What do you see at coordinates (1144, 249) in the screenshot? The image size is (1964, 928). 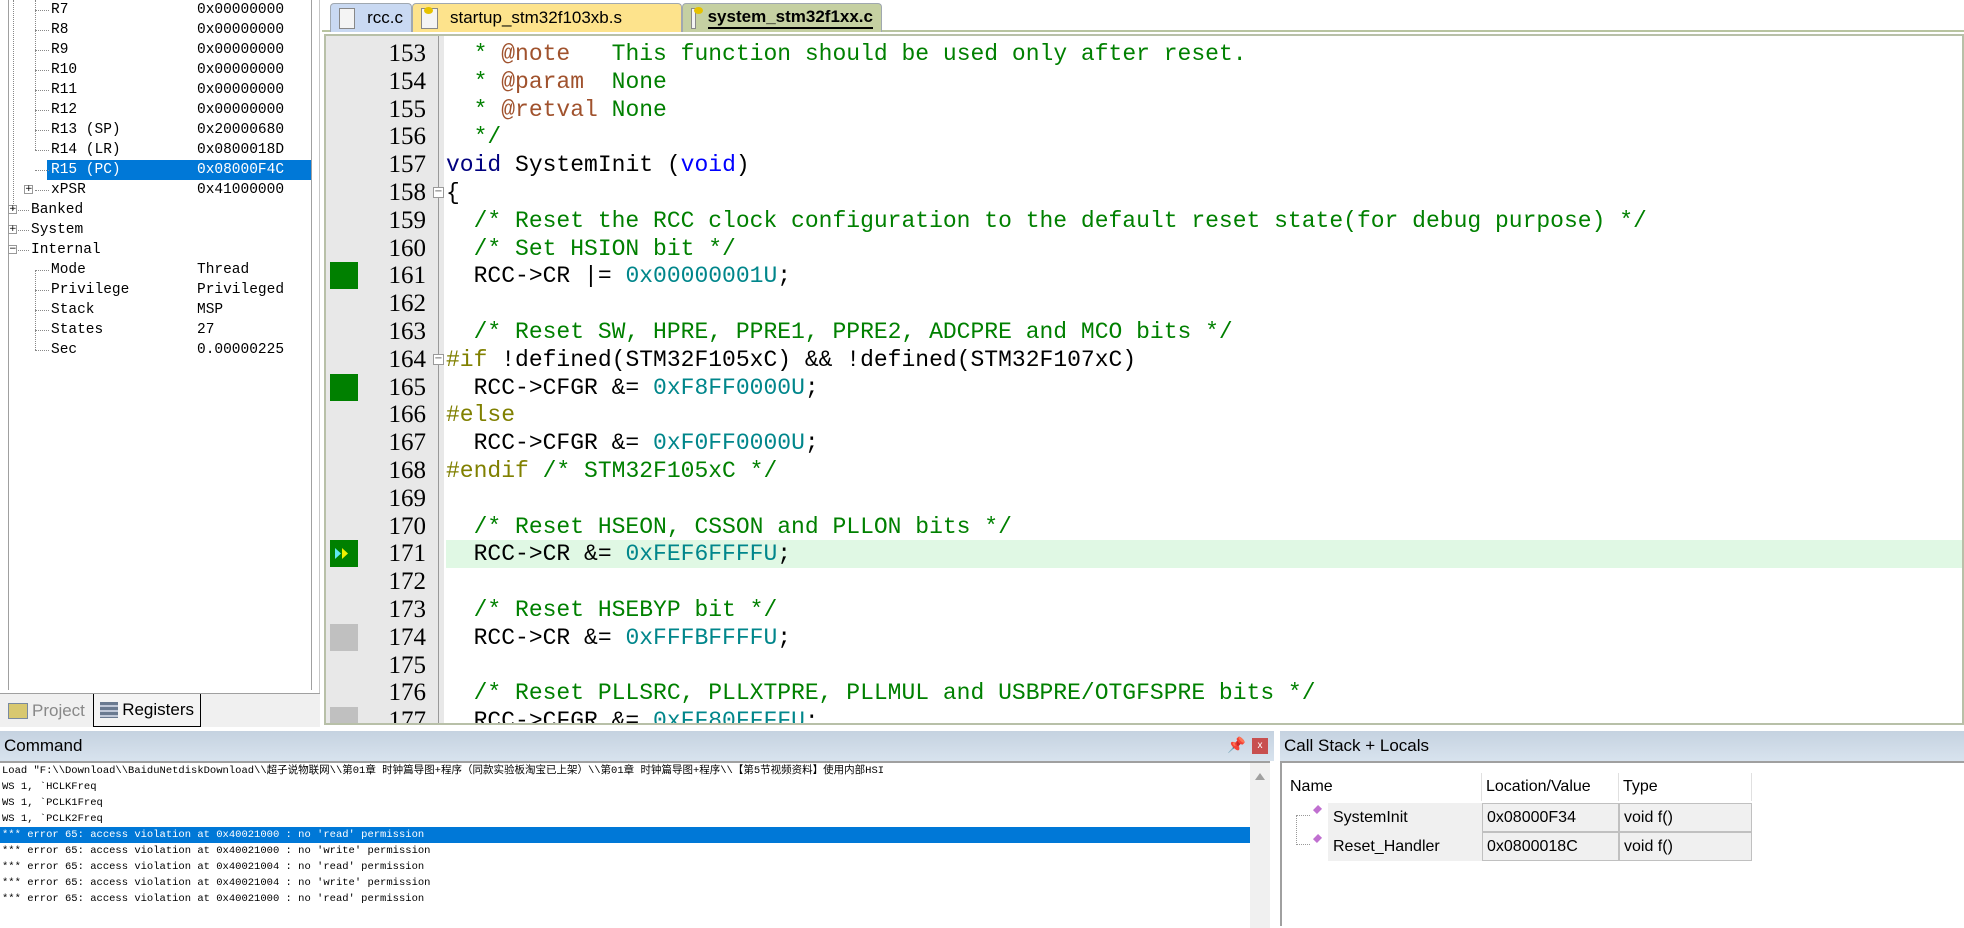 I see `code-line: 160 /* Set HSION bit */` at bounding box center [1144, 249].